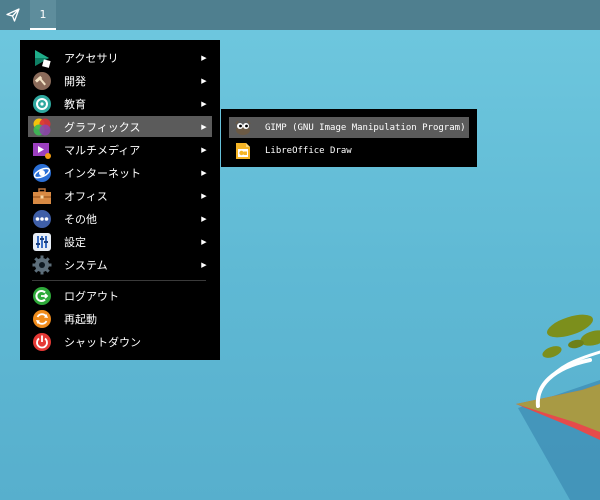 The width and height of the screenshot is (600, 500). I want to click on menu-item-graphics: グラフィックス ▶, so click(120, 126).